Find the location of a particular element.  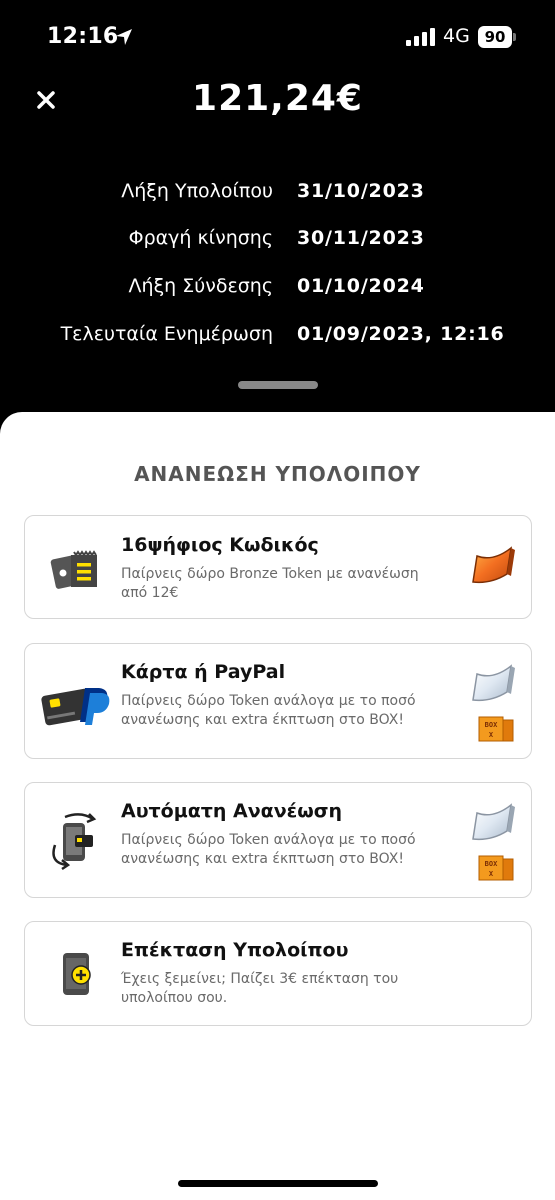

info-label: Λήξη Υπολοίπου is located at coordinates (197, 191).